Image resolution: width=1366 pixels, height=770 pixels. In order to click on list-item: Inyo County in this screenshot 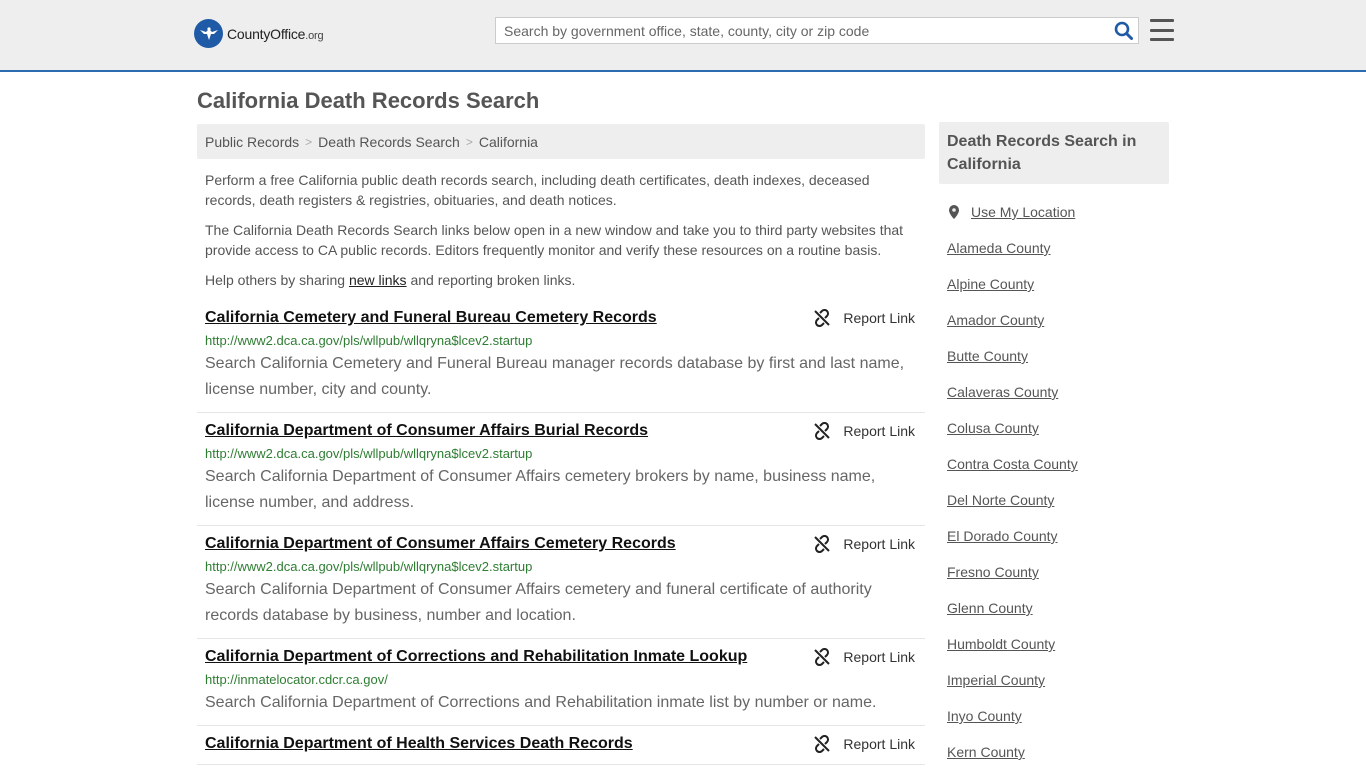, I will do `click(1054, 716)`.